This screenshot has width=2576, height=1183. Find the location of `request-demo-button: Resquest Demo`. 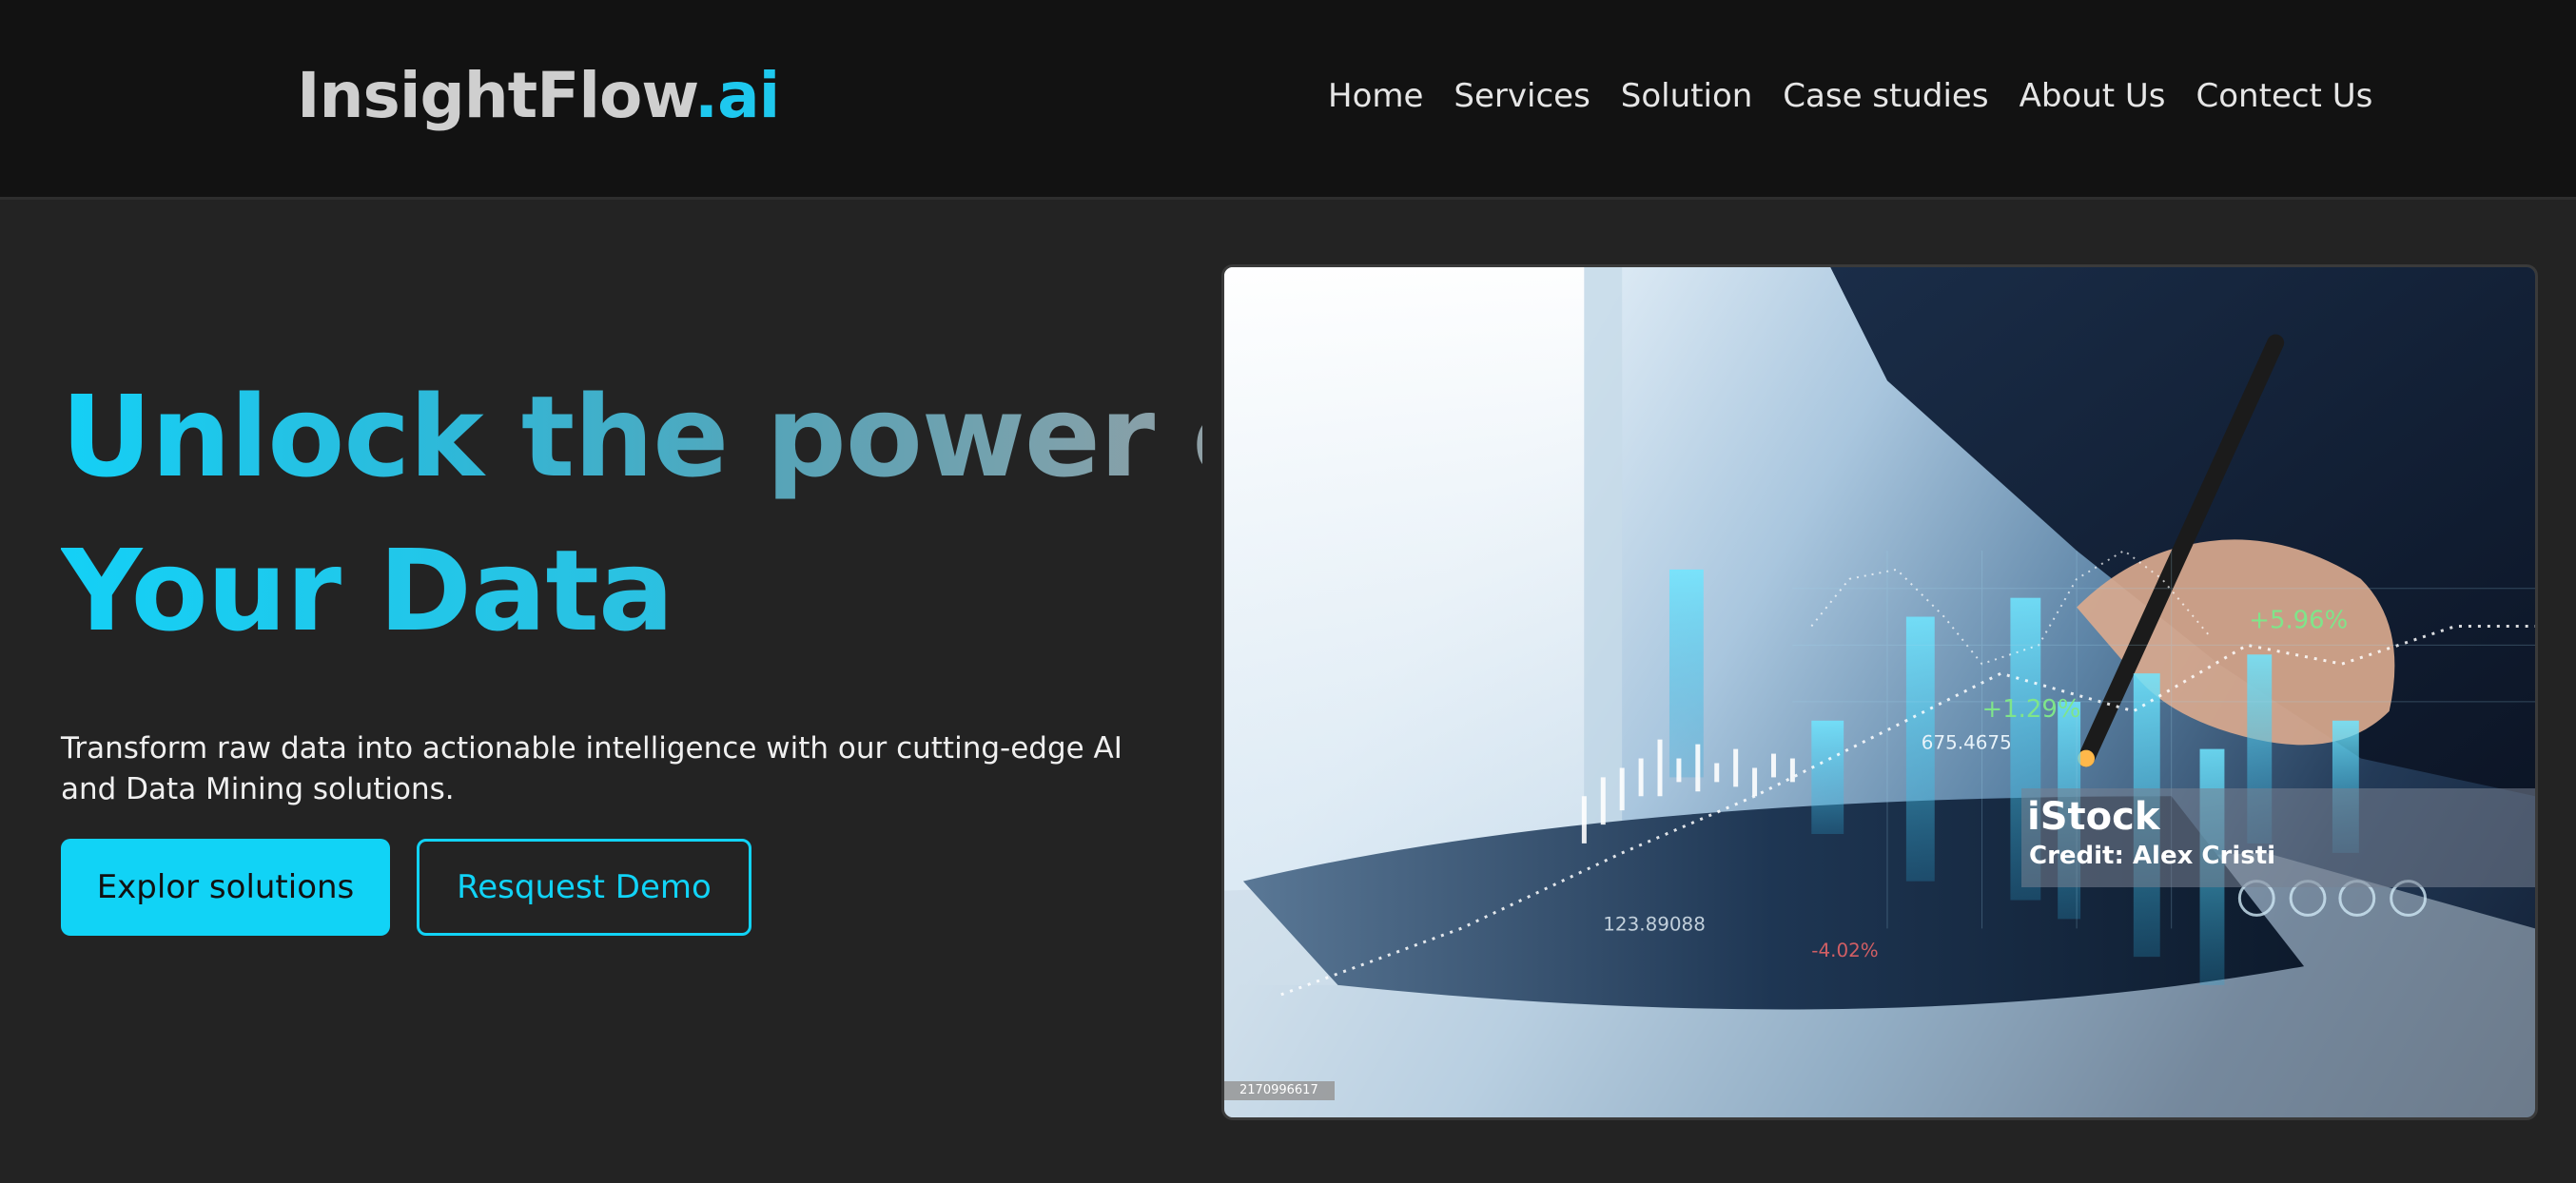

request-demo-button: Resquest Demo is located at coordinates (584, 887).